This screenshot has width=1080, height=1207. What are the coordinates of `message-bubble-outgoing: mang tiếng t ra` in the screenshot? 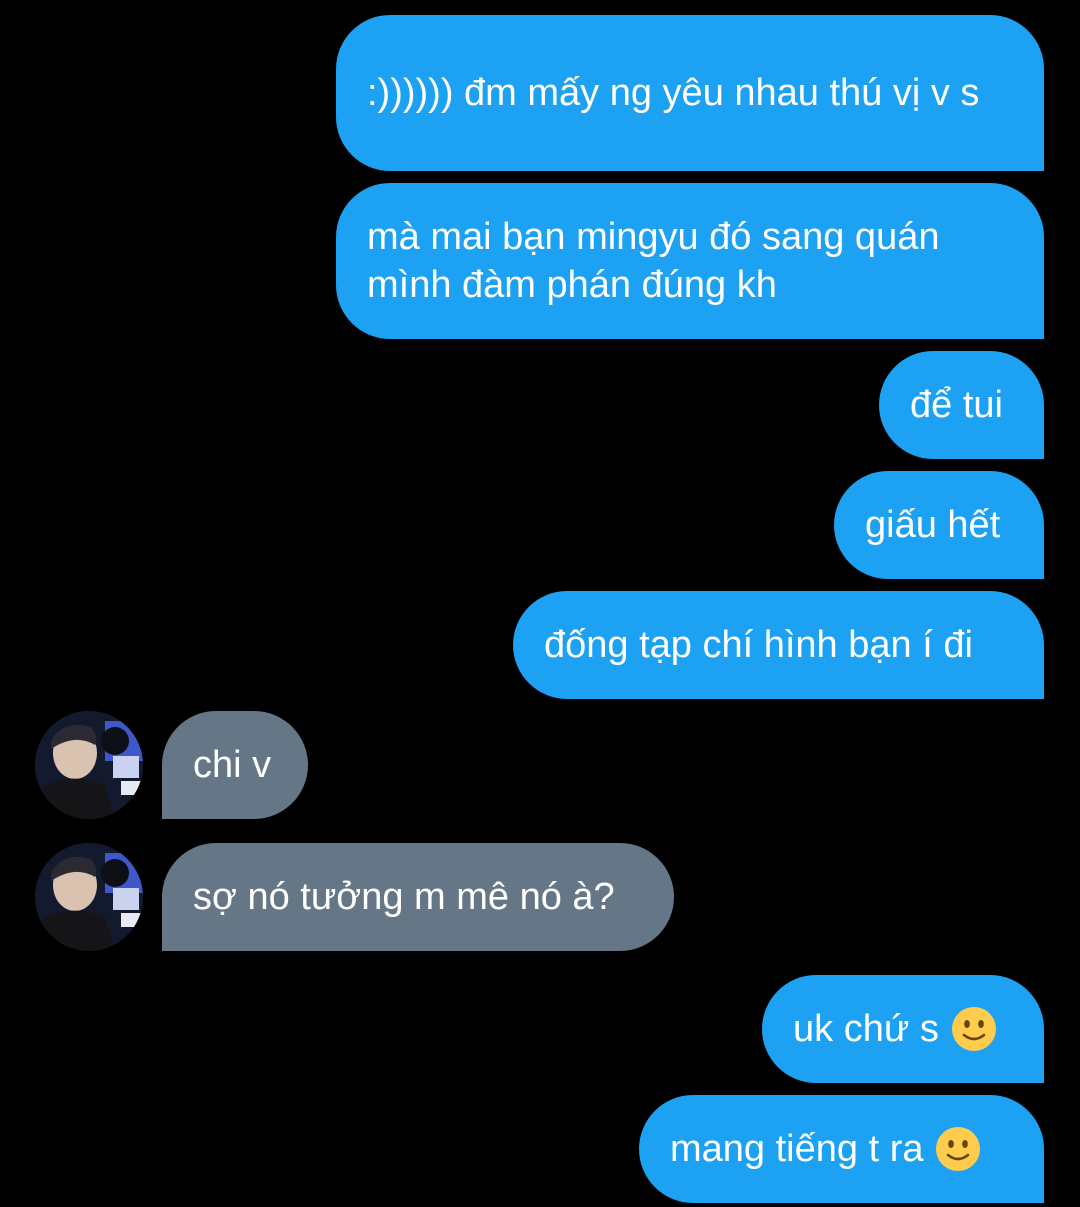 It's located at (841, 1149).